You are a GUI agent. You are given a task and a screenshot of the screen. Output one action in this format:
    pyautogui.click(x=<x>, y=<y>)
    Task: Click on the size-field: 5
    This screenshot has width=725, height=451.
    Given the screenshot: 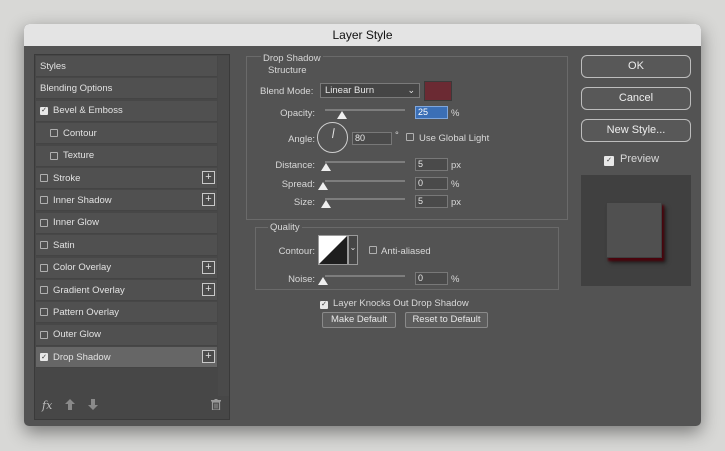 What is the action you would take?
    pyautogui.click(x=431, y=201)
    